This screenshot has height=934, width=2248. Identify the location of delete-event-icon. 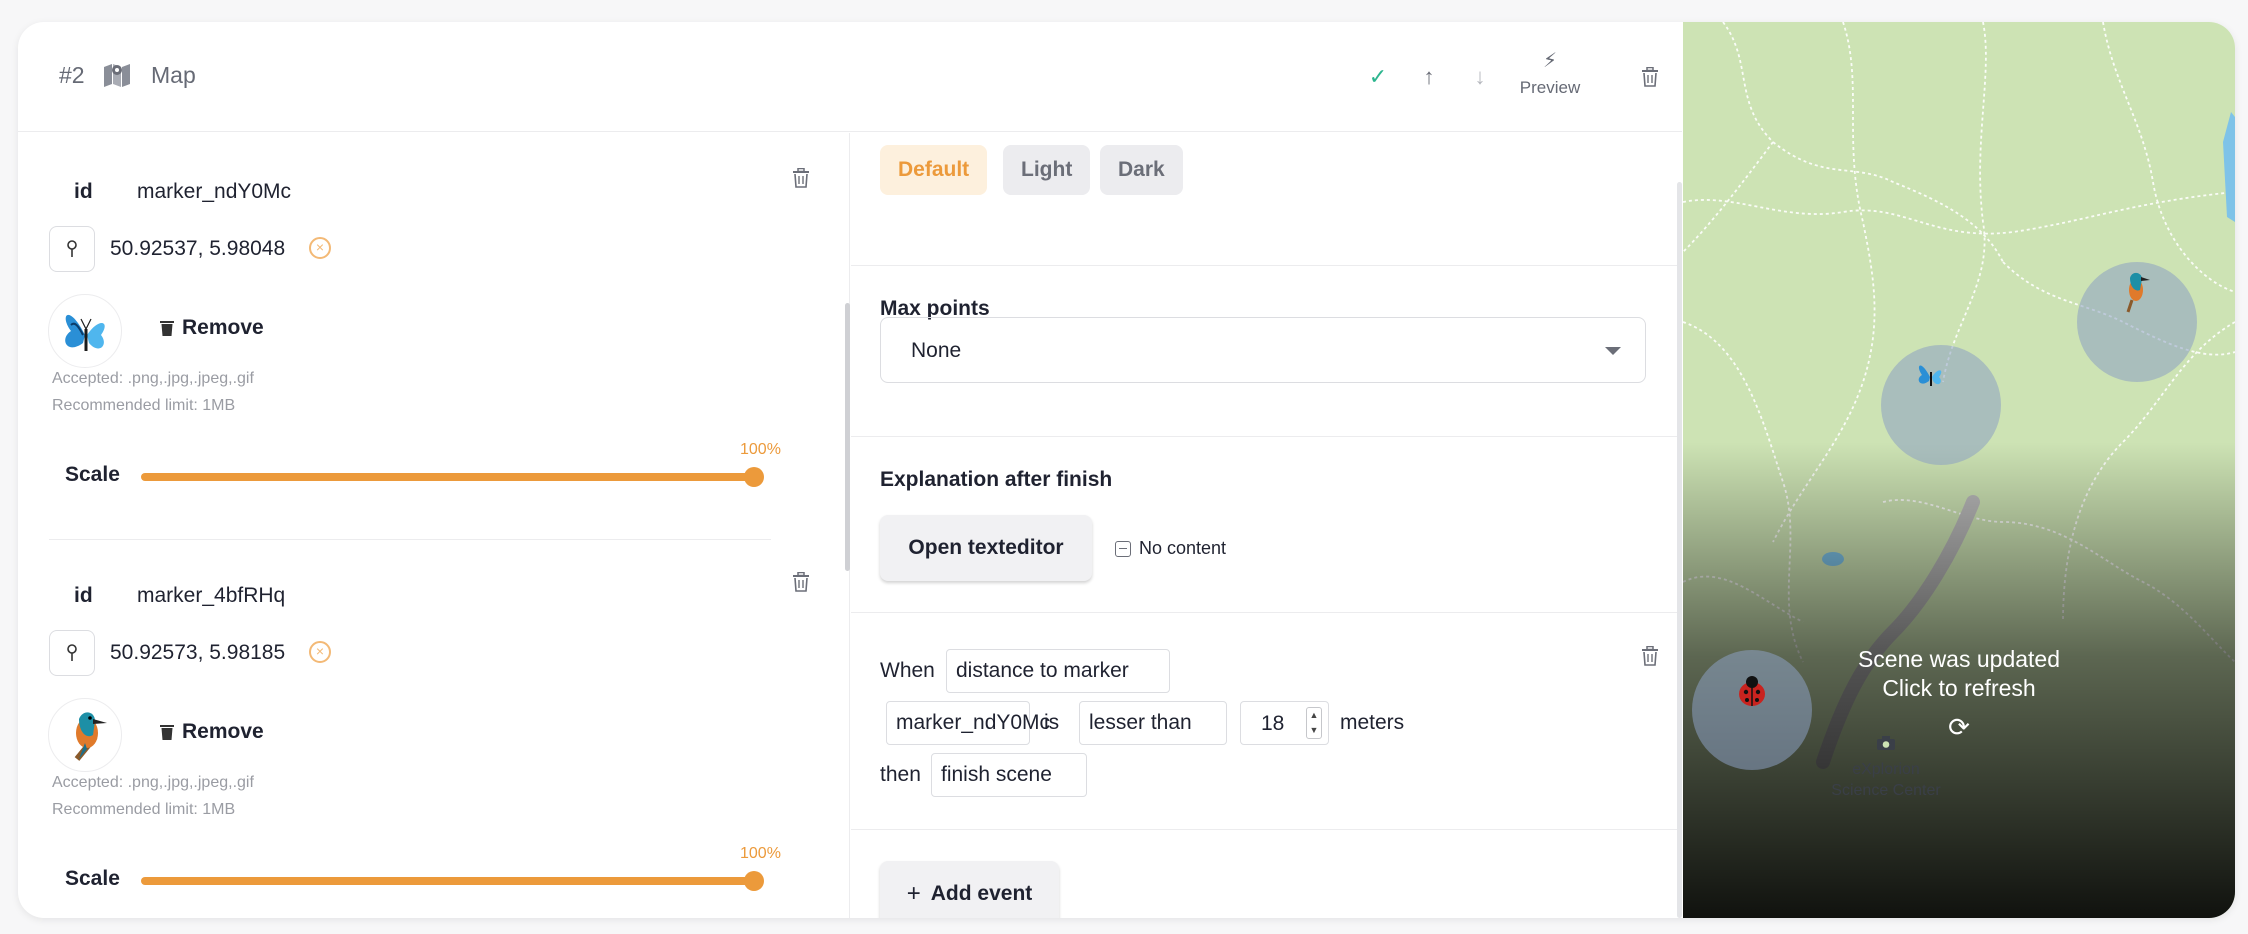
(1653, 657).